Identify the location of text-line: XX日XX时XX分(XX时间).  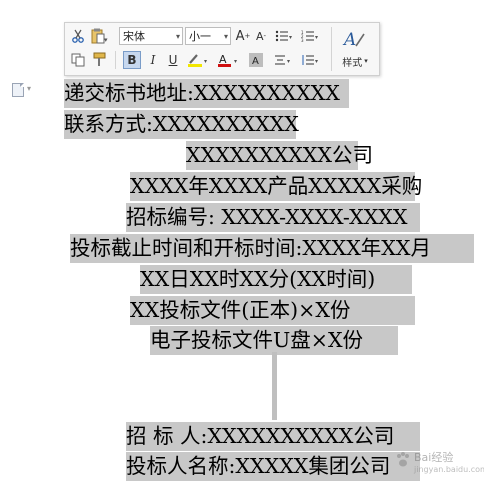
(276, 279).